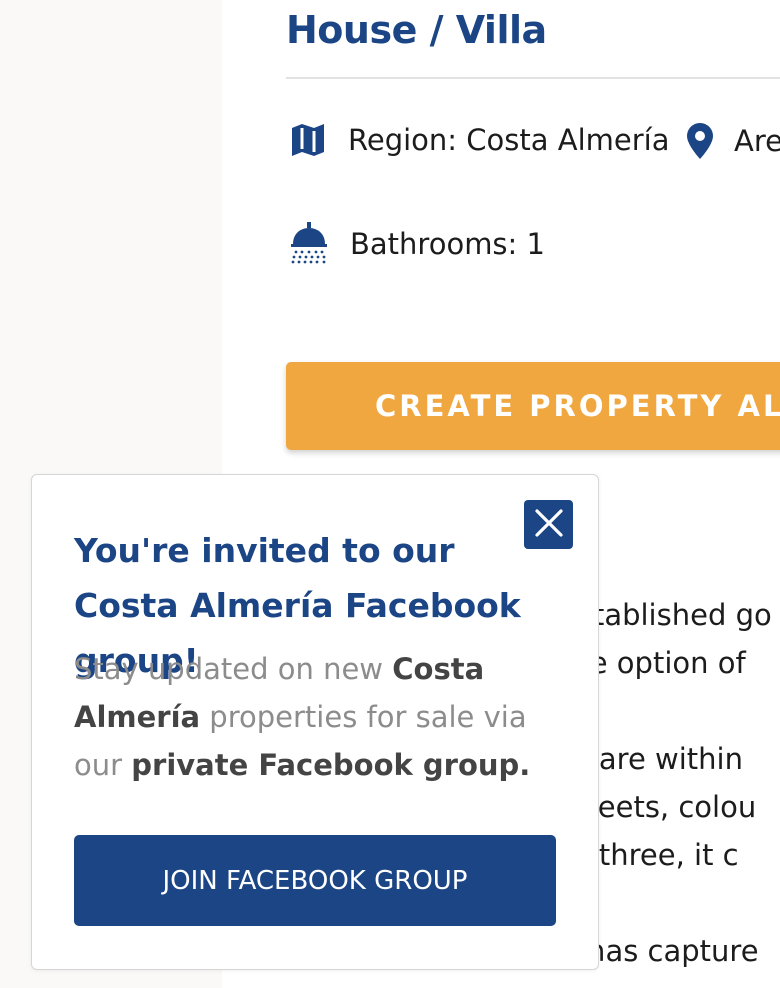  What do you see at coordinates (533, 78) in the screenshot?
I see `title-divider` at bounding box center [533, 78].